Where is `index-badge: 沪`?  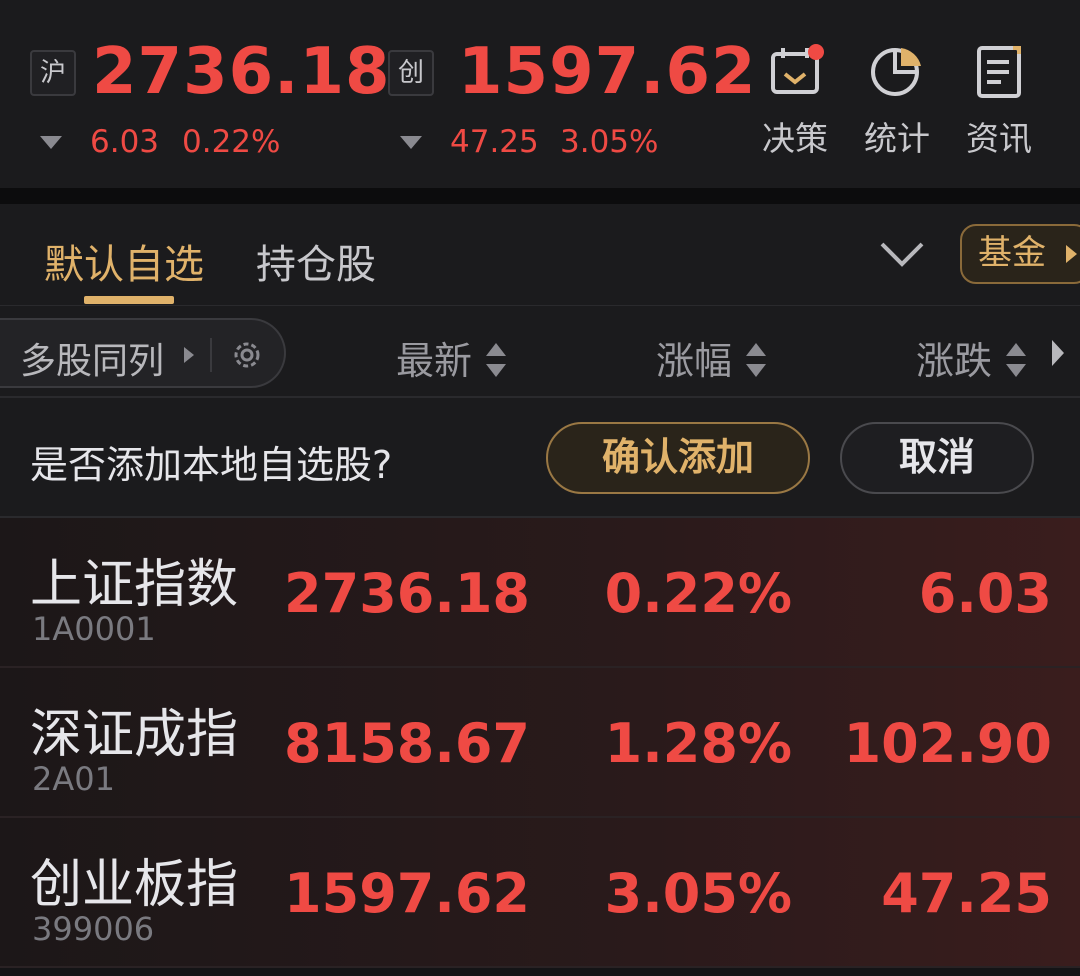 index-badge: 沪 is located at coordinates (53, 73).